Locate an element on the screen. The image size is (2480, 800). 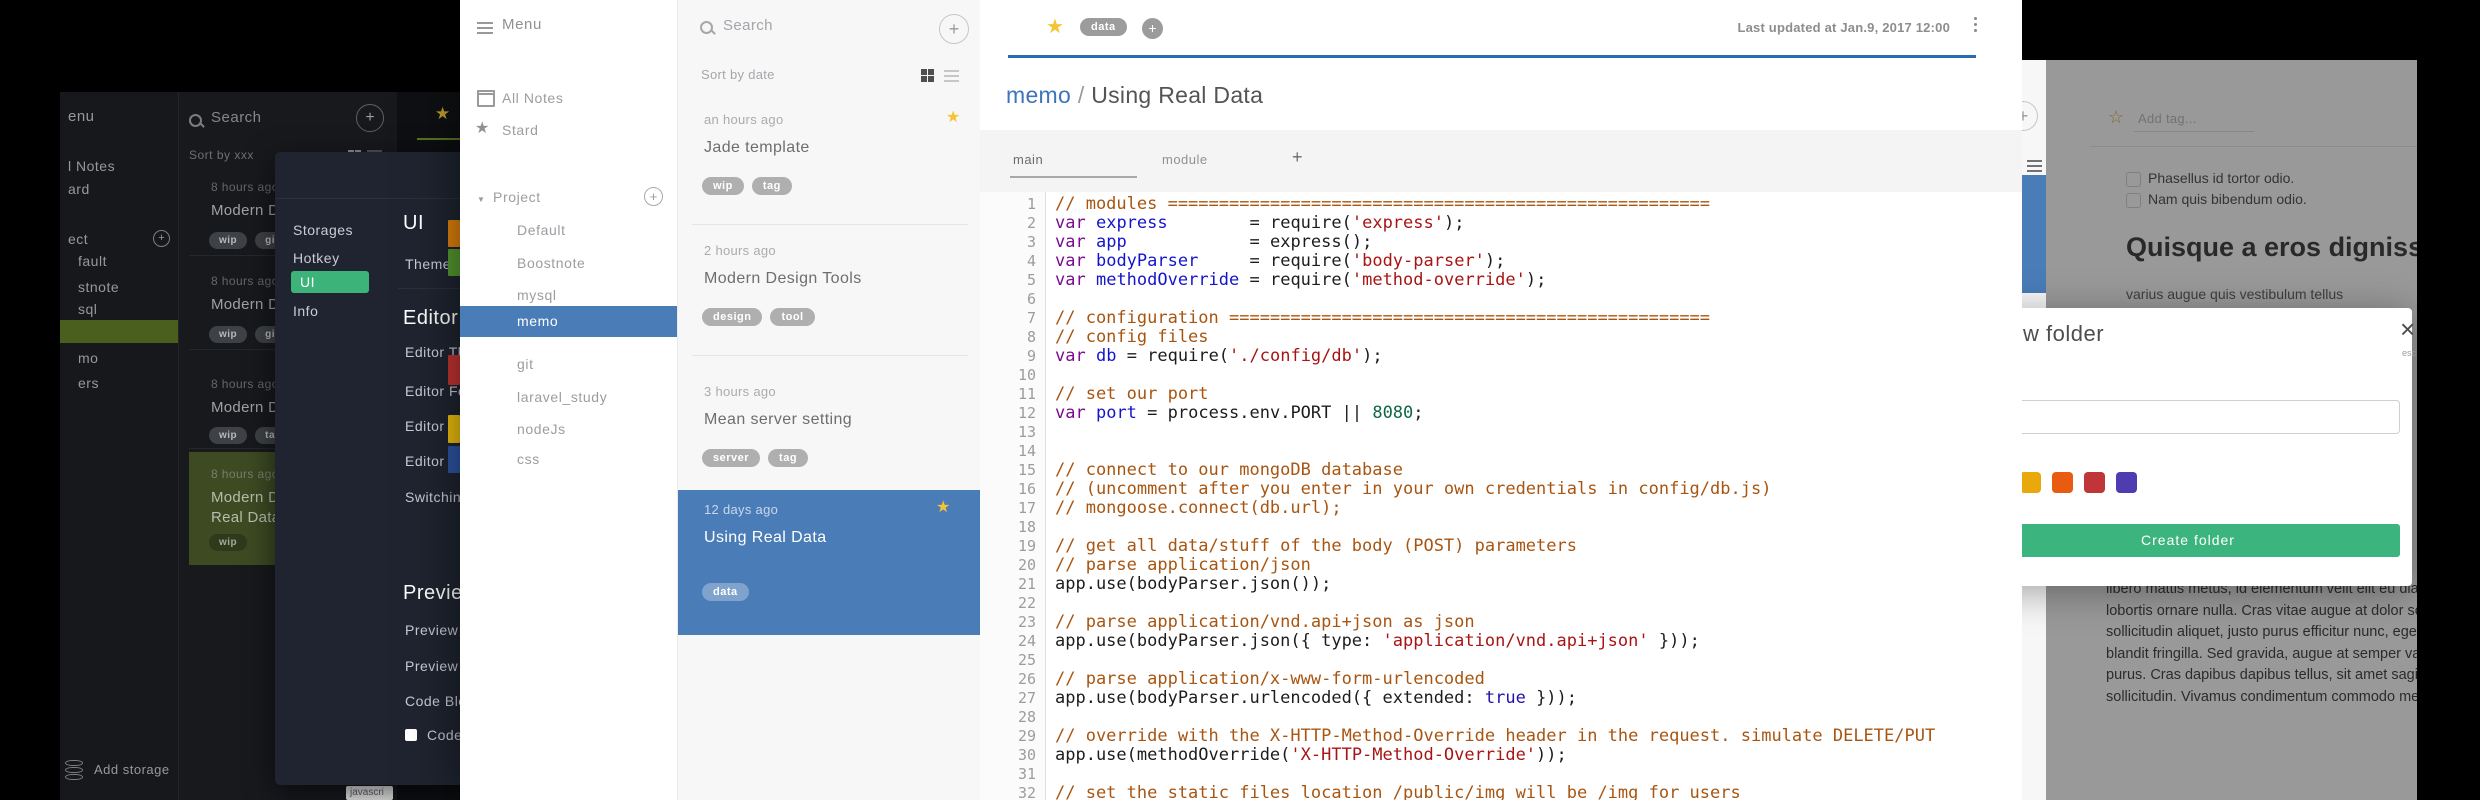
note-title: Modern Design Tools is located at coordinates (783, 278).